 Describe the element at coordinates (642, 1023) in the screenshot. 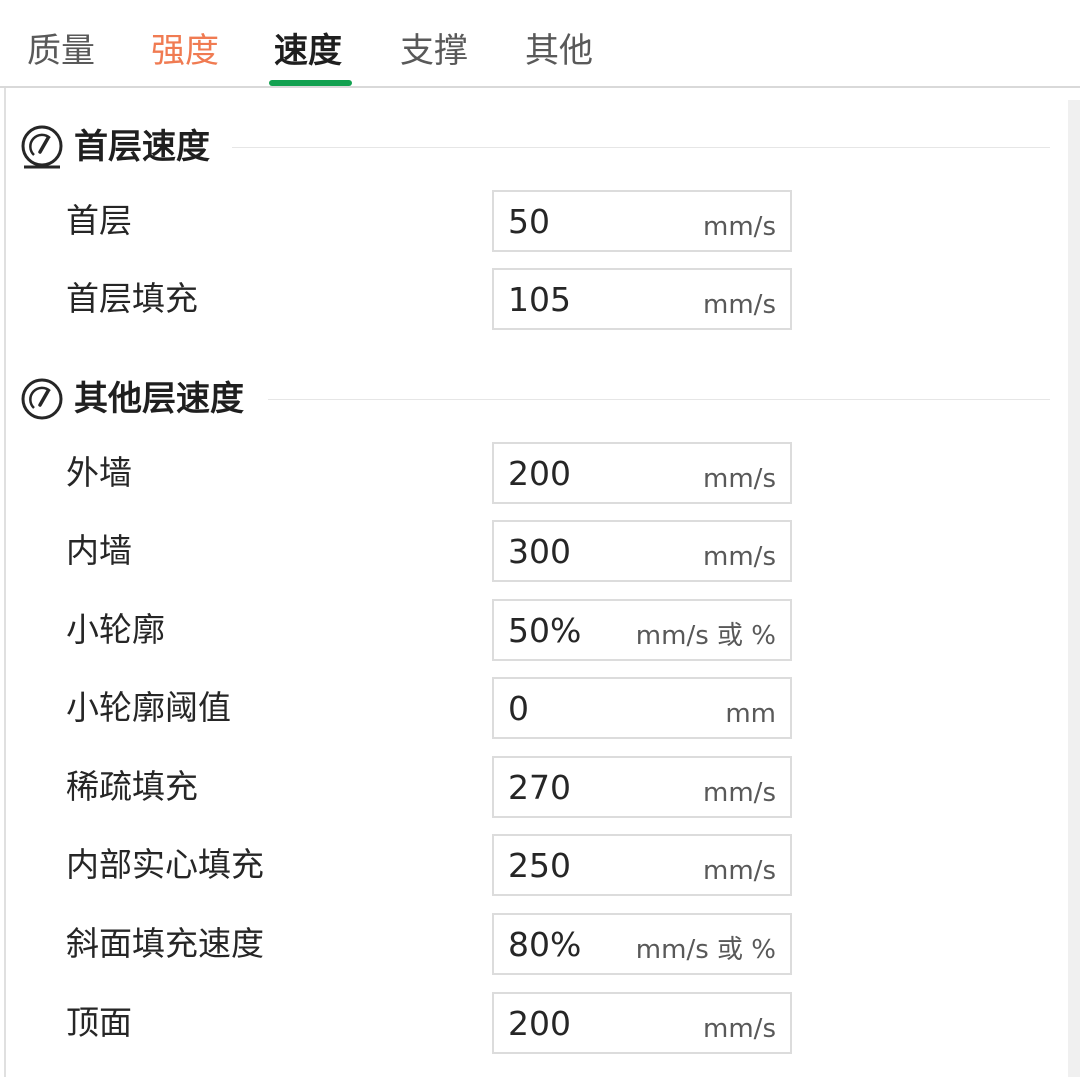

I see `top-surface-speed-input: 200 mm/s` at that location.